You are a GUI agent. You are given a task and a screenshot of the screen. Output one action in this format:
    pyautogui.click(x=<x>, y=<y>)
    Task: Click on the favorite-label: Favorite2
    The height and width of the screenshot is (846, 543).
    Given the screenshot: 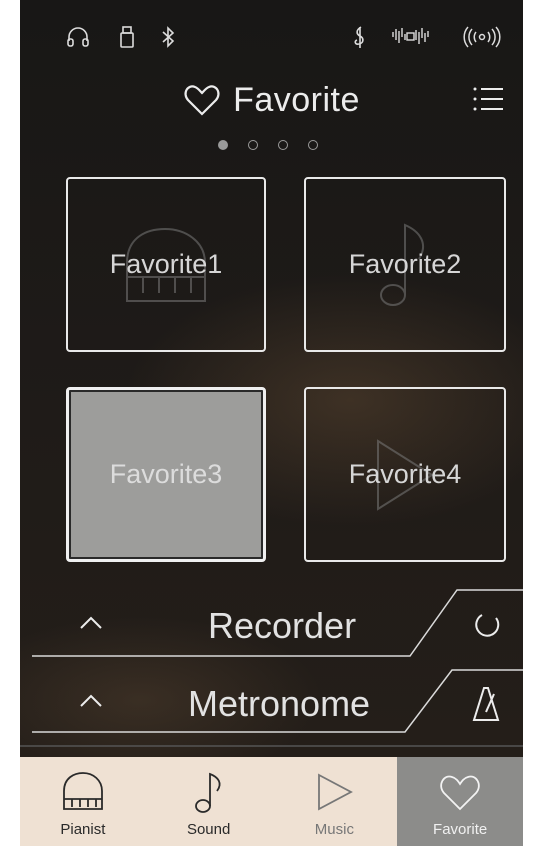 What is the action you would take?
    pyautogui.click(x=405, y=264)
    